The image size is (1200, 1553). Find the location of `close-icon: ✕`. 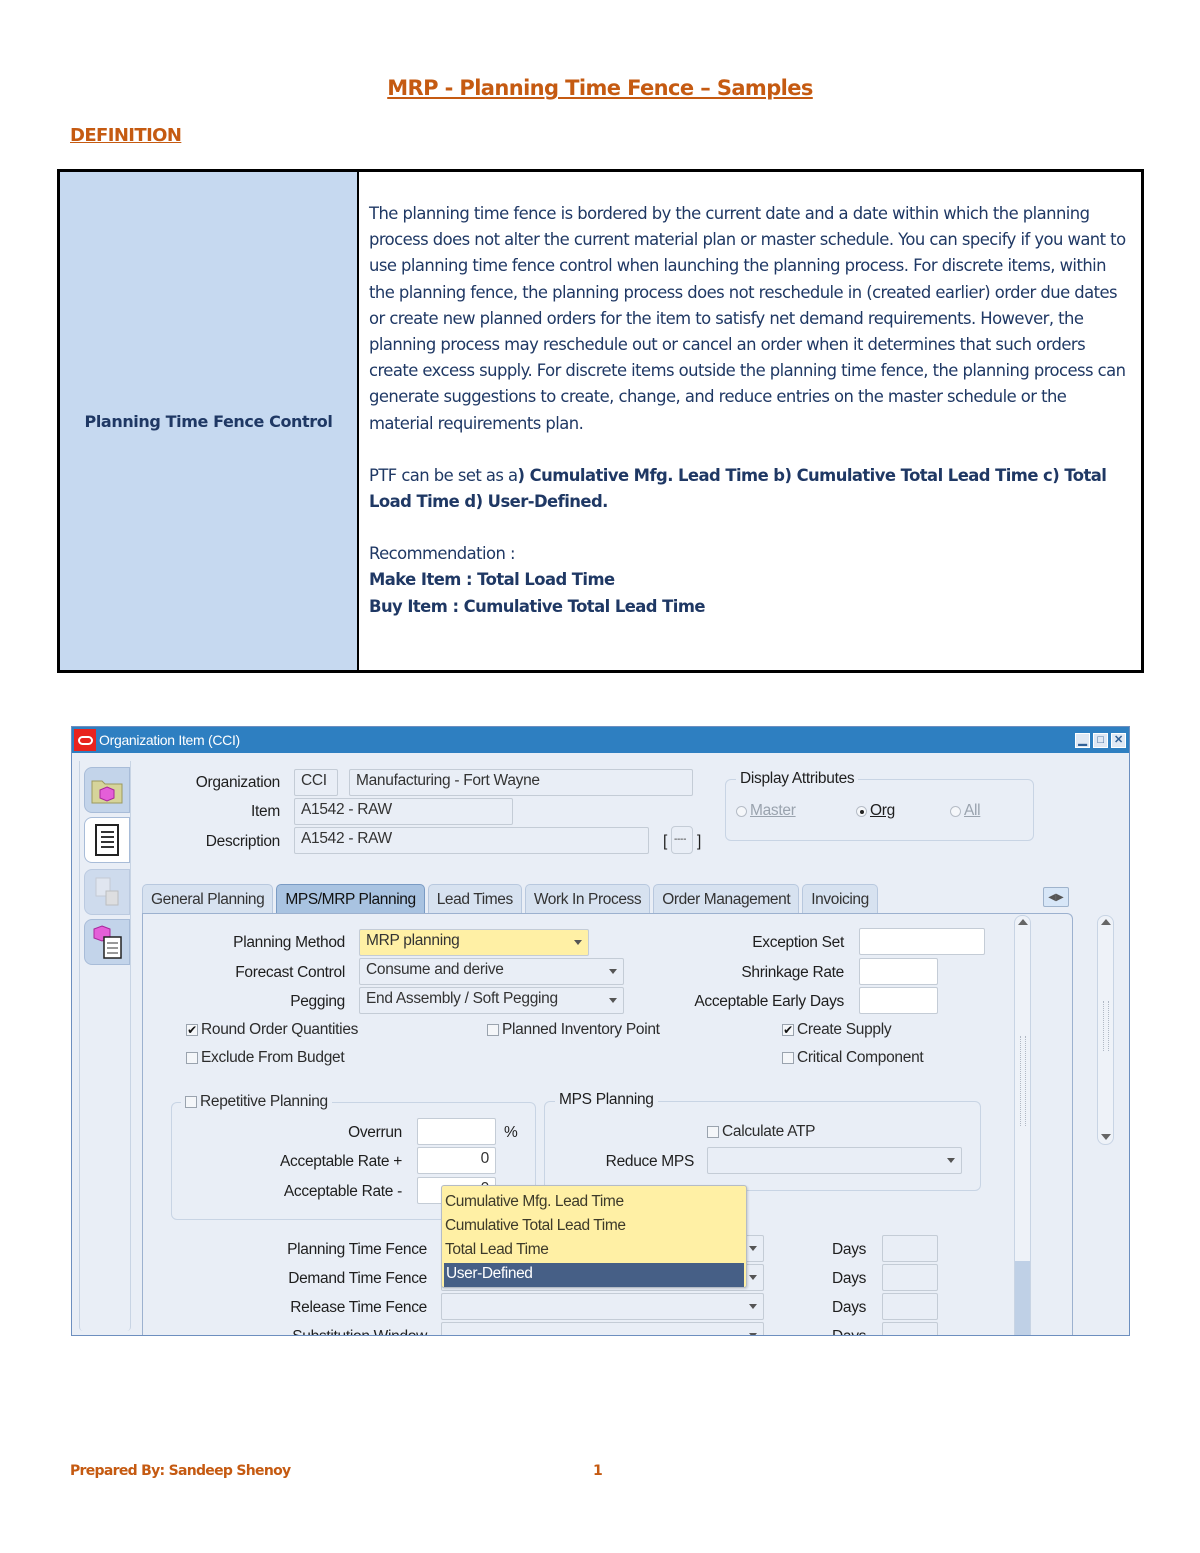

close-icon: ✕ is located at coordinates (1118, 739).